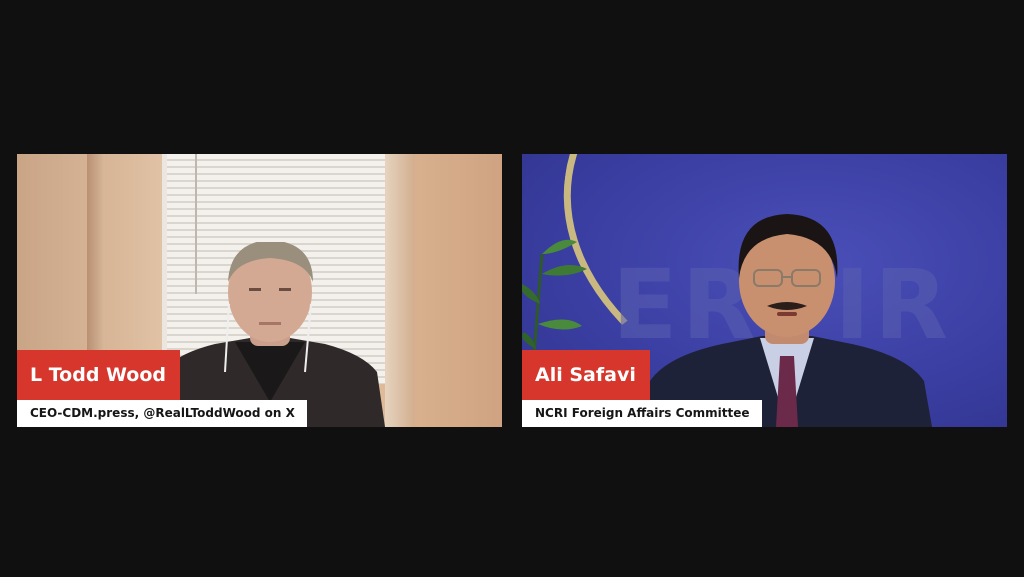 Image resolution: width=1024 pixels, height=577 pixels. Describe the element at coordinates (99, 375) in the screenshot. I see `participant-name-tag: L Todd Wood` at that location.